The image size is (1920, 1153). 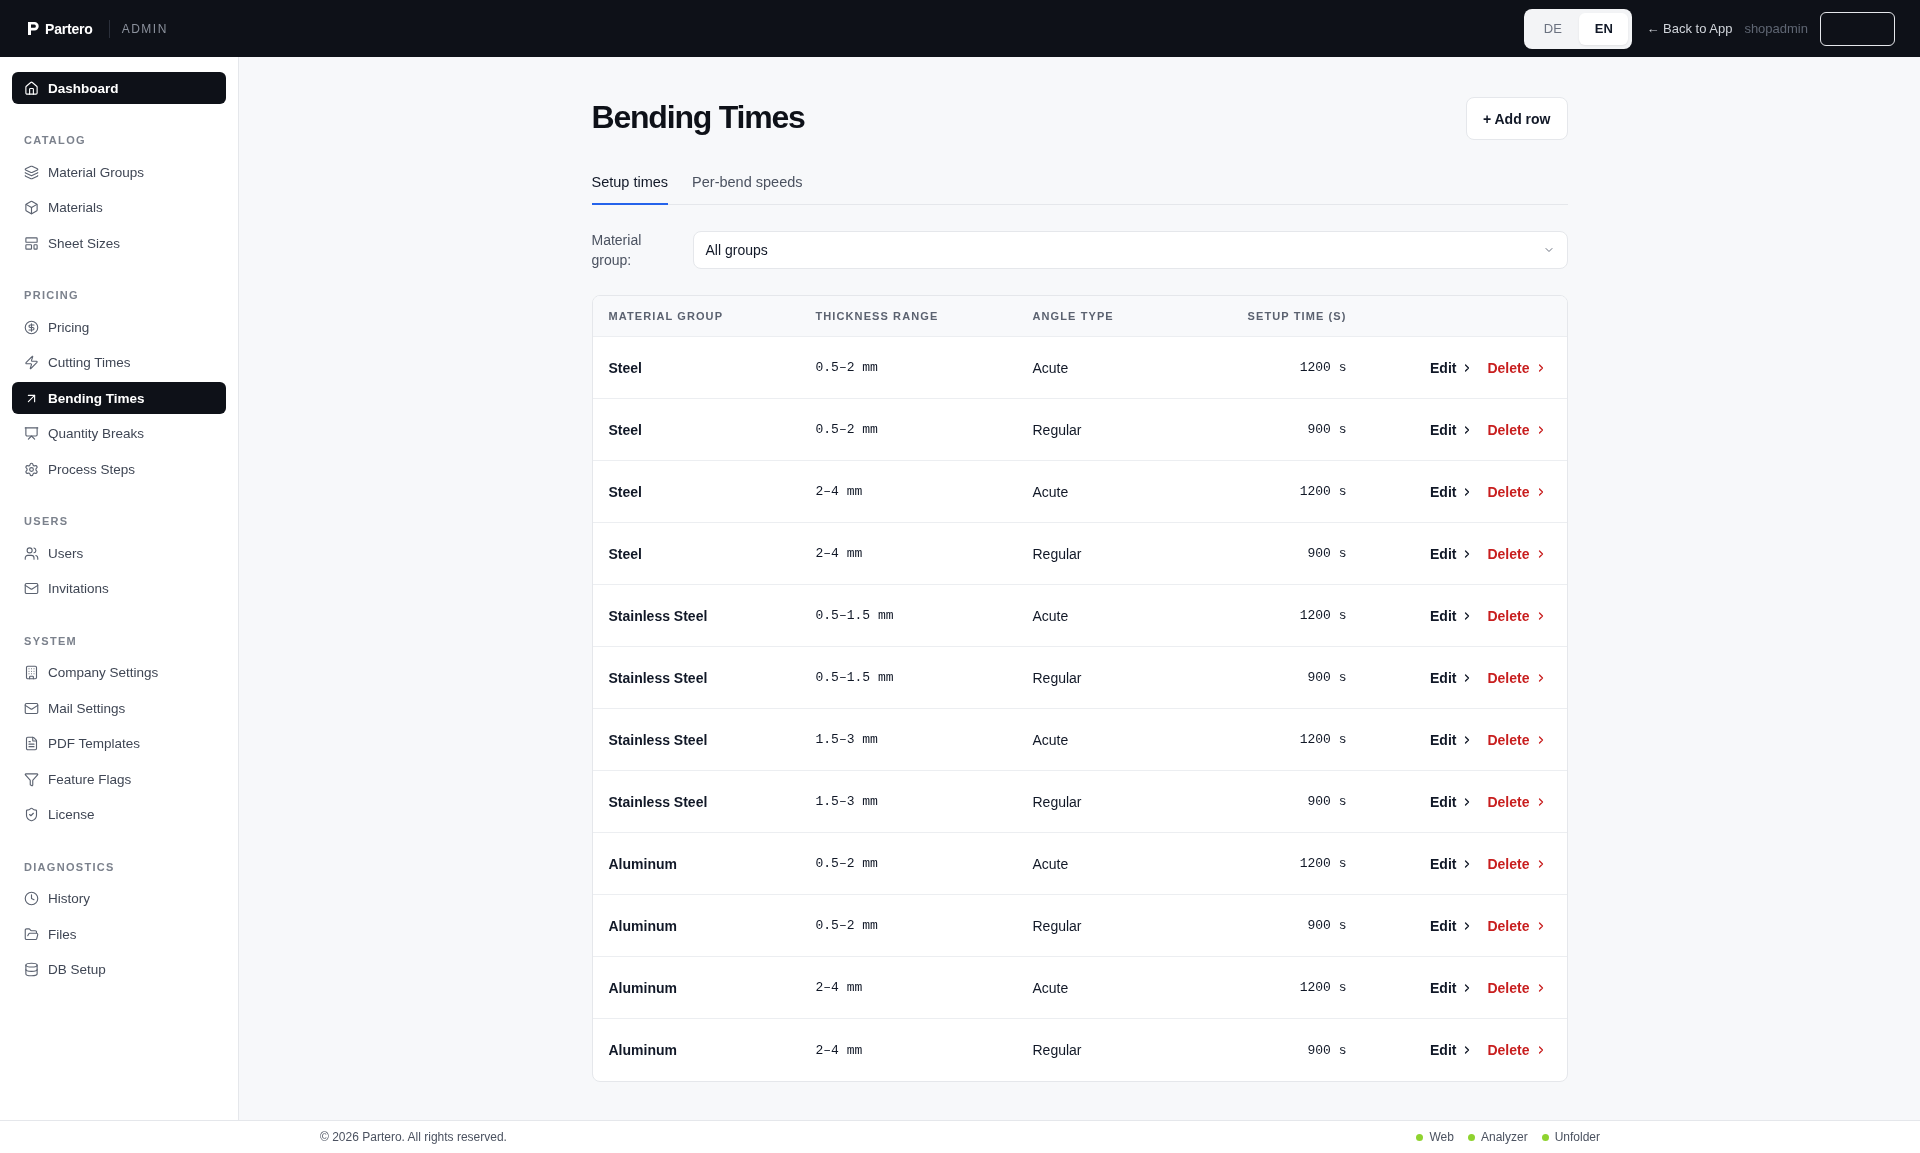 I want to click on language-option: EN, so click(x=1604, y=28).